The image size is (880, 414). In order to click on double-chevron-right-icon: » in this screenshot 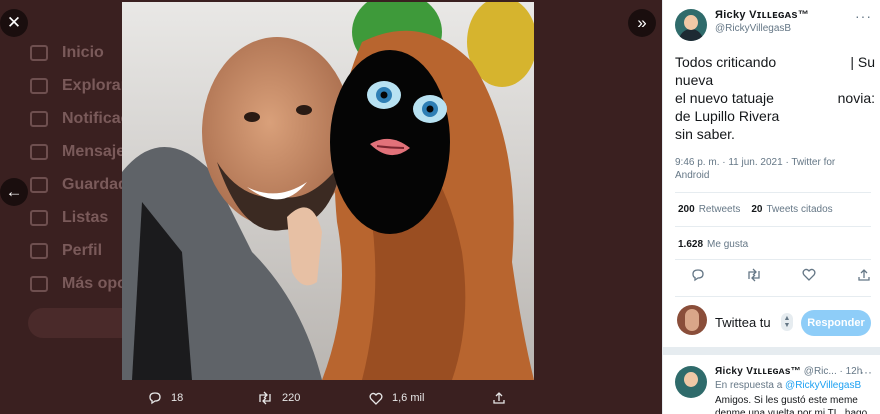, I will do `click(642, 22)`.